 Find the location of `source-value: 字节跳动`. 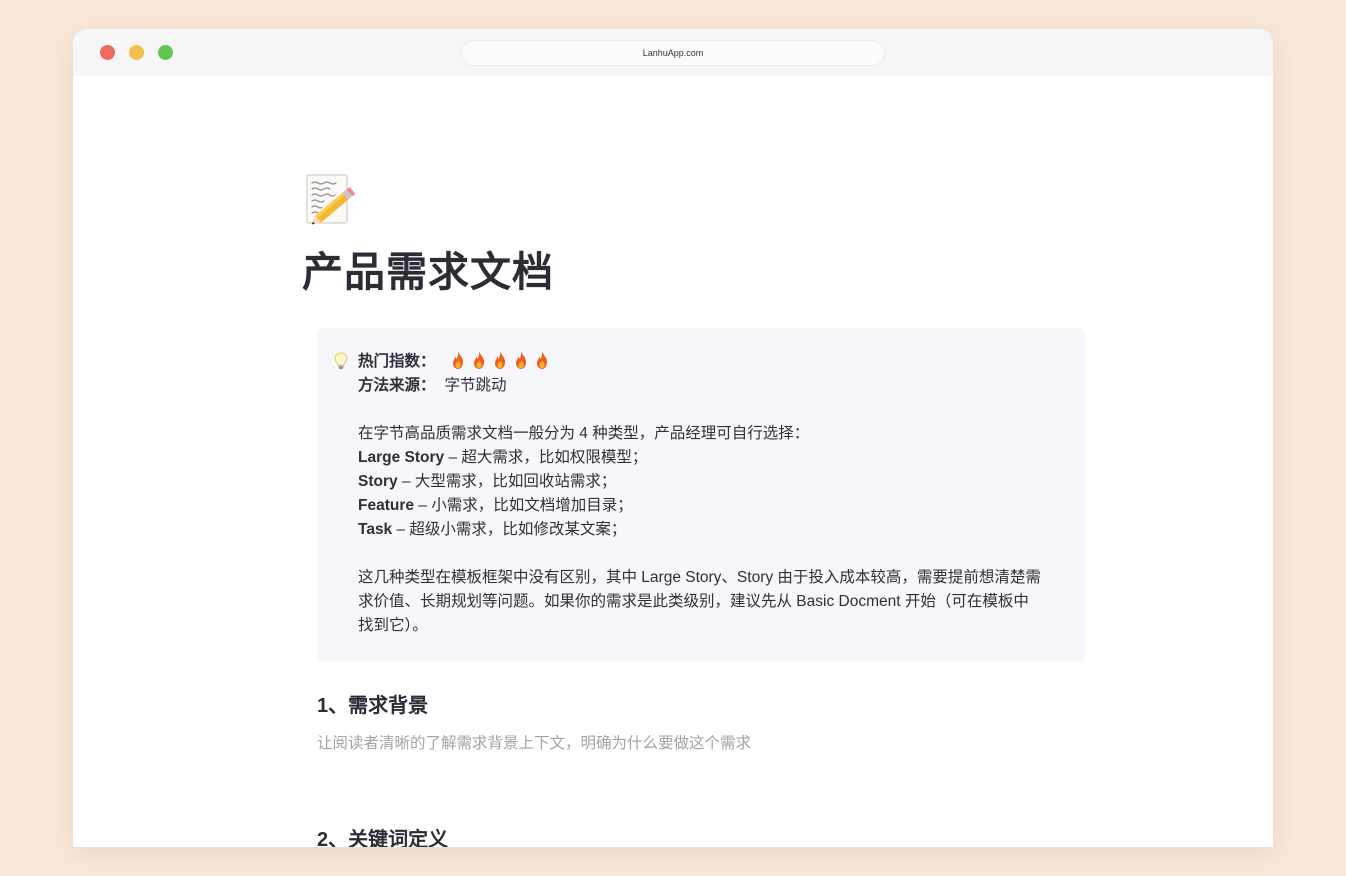

source-value: 字节跳动 is located at coordinates (475, 385).